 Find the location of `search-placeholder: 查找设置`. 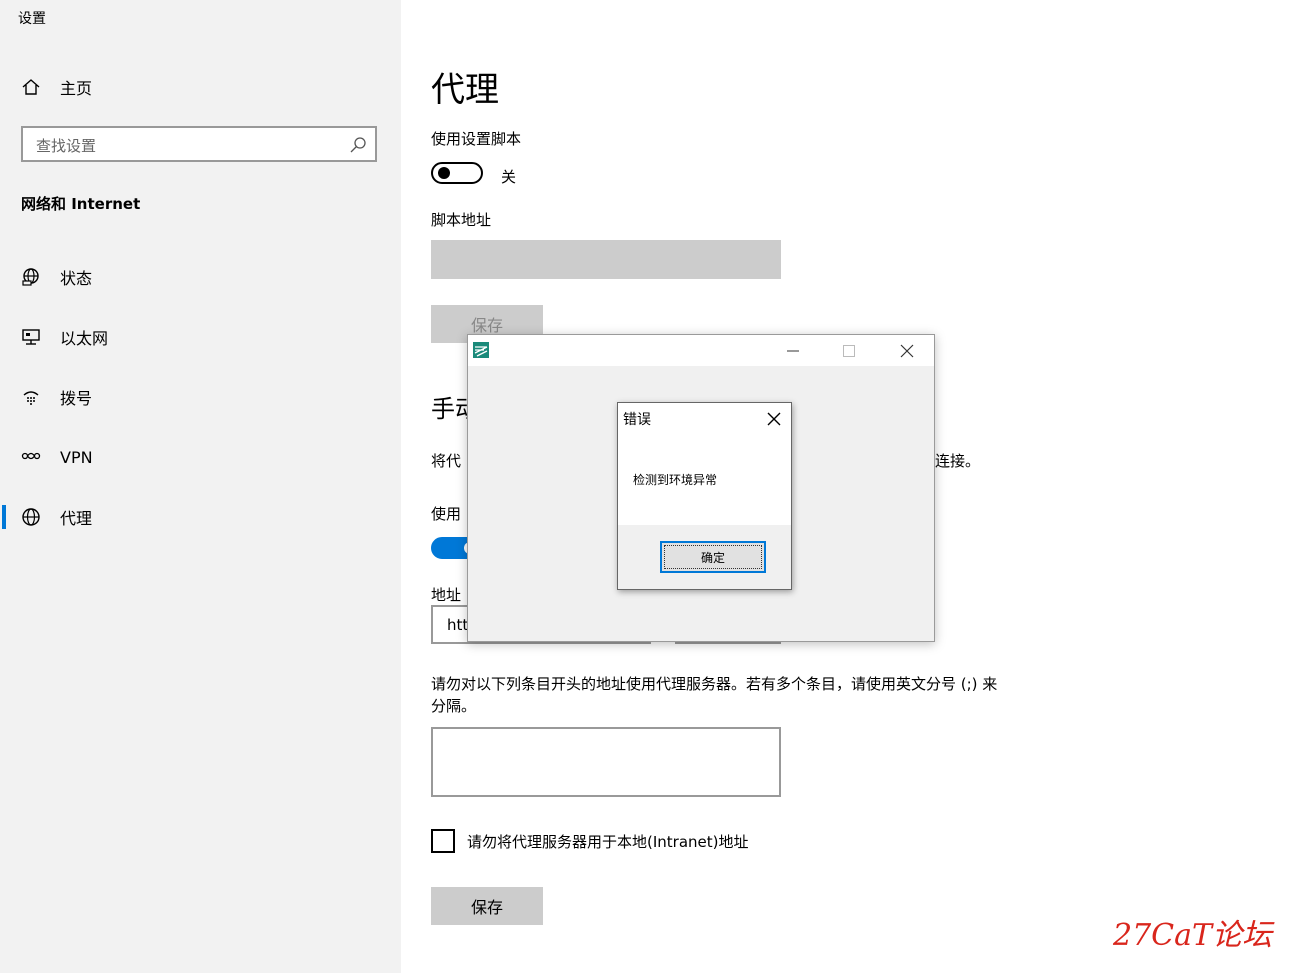

search-placeholder: 查找设置 is located at coordinates (66, 146).